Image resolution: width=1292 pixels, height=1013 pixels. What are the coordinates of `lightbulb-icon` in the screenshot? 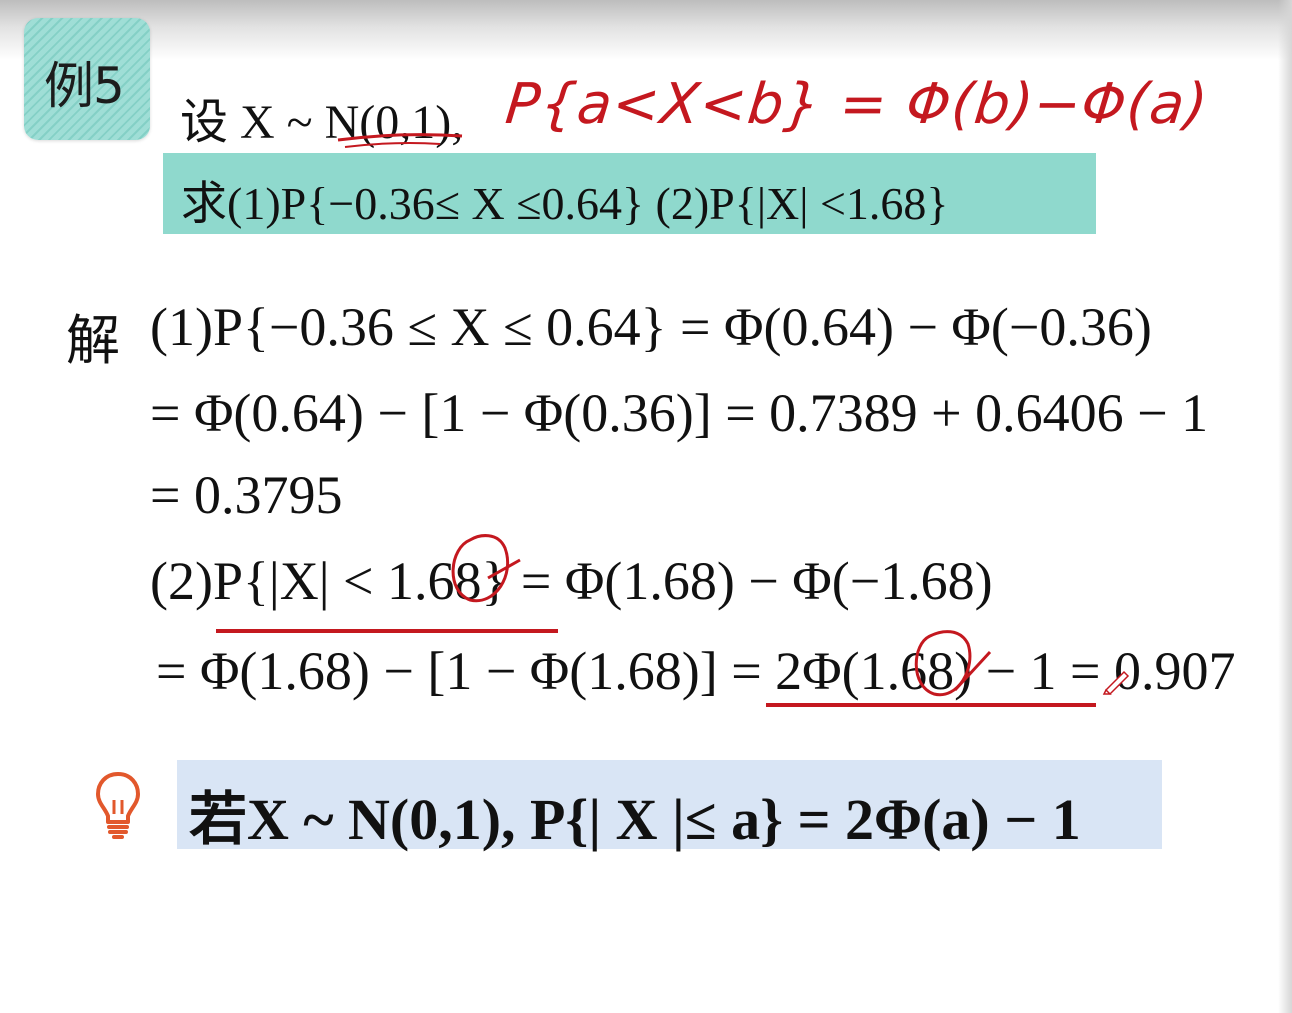 It's located at (118, 805).